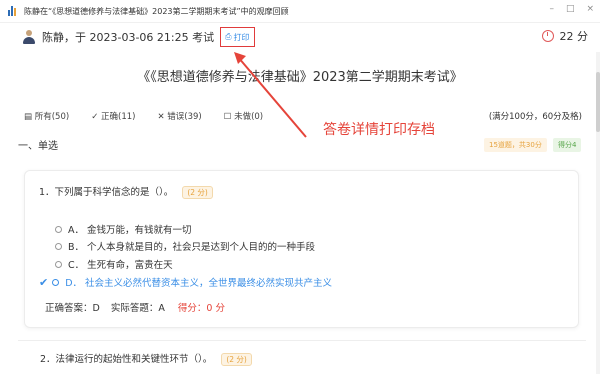 The image size is (600, 381). Describe the element at coordinates (137, 308) in the screenshot. I see `actual-answer: 实际答题：A` at that location.